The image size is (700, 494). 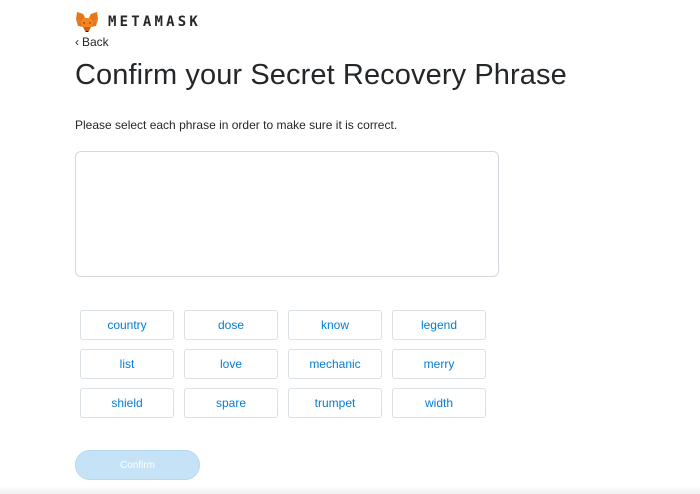 I want to click on word-button-country: country, so click(x=127, y=325).